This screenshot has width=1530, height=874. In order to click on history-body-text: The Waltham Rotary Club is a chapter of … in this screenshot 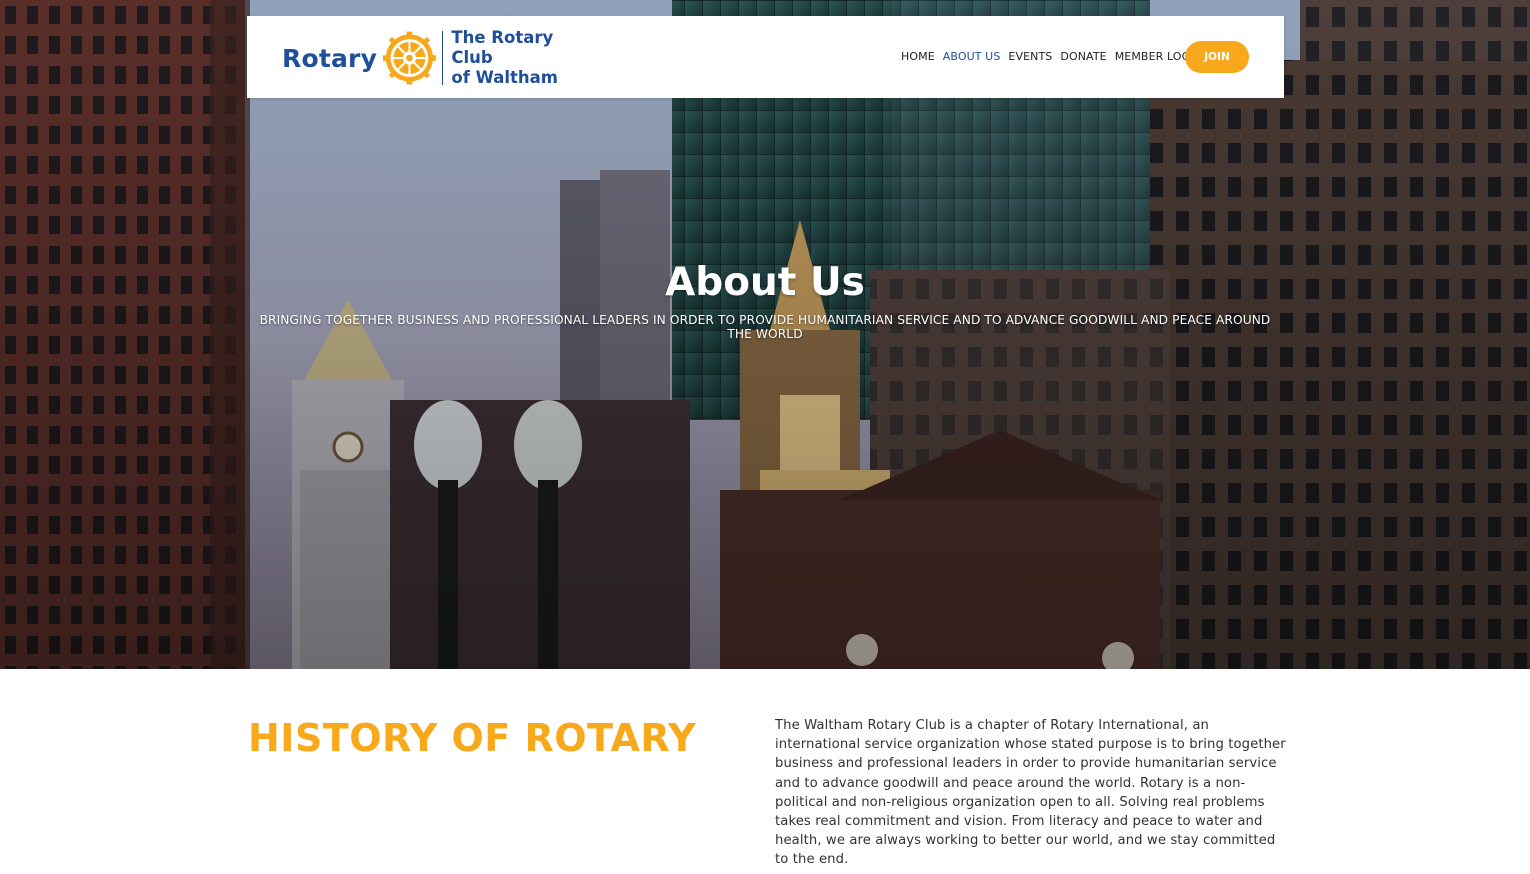, I will do `click(1030, 793)`.